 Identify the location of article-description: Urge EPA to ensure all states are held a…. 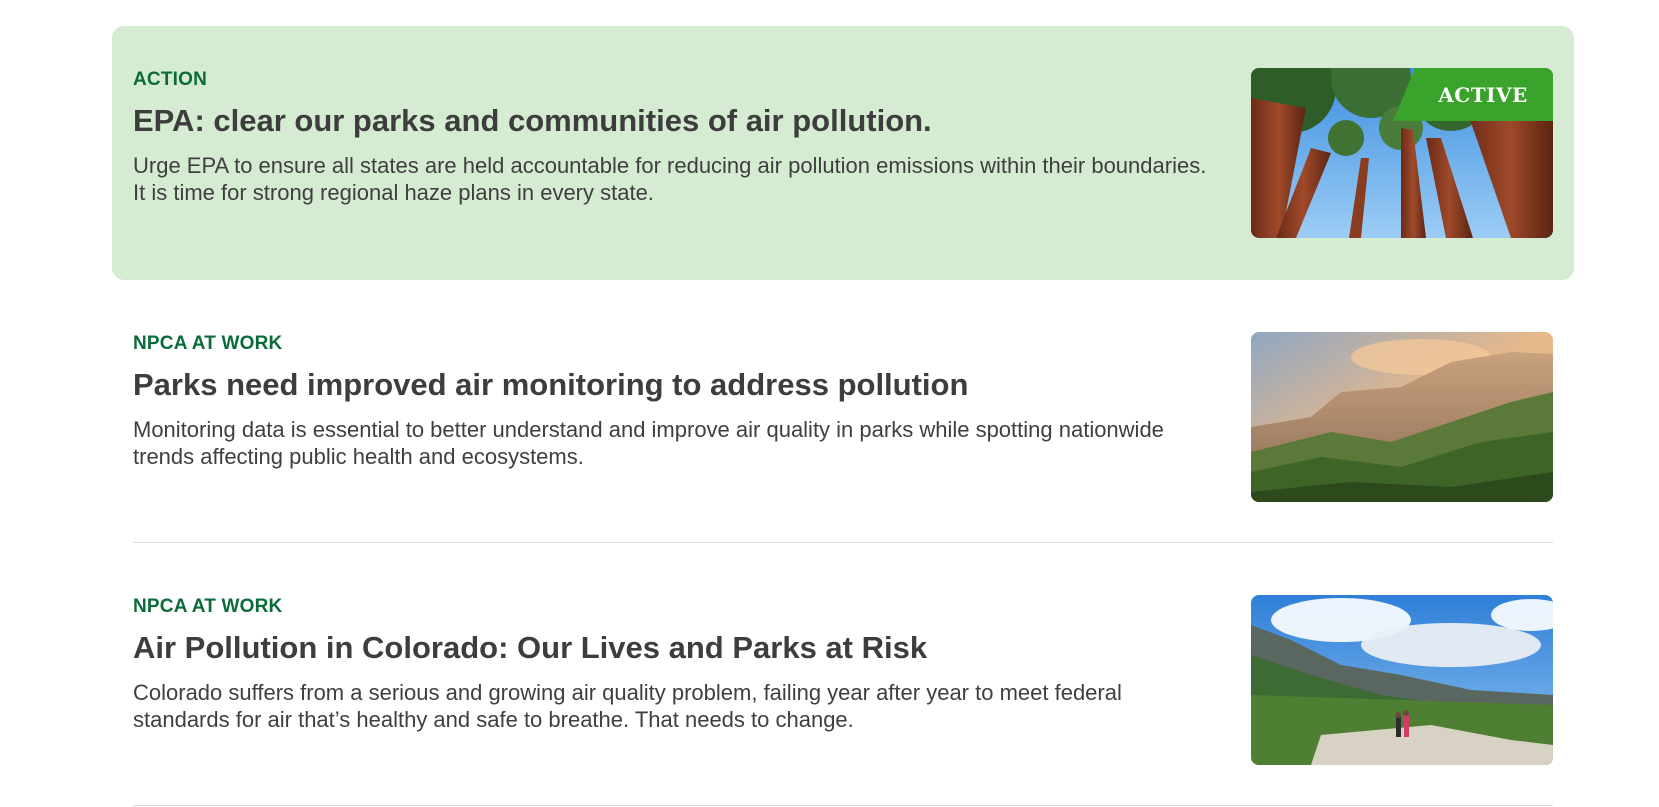
(670, 179).